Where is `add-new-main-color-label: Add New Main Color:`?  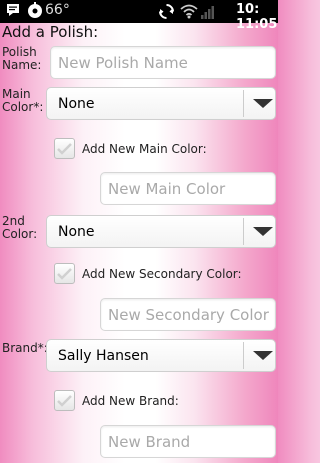
add-new-main-color-label: Add New Main Color: is located at coordinates (144, 148).